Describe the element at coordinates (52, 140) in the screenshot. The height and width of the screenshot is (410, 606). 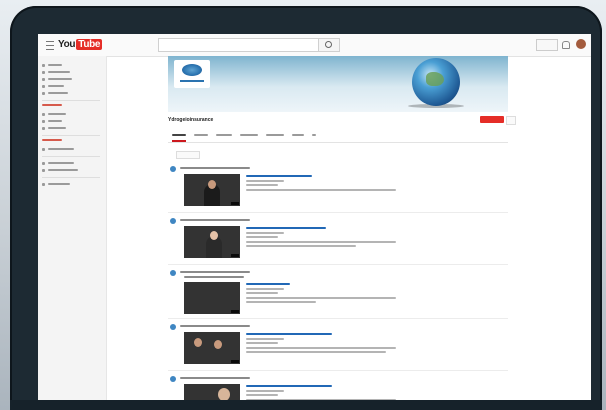
I see `sidebar-heading` at that location.